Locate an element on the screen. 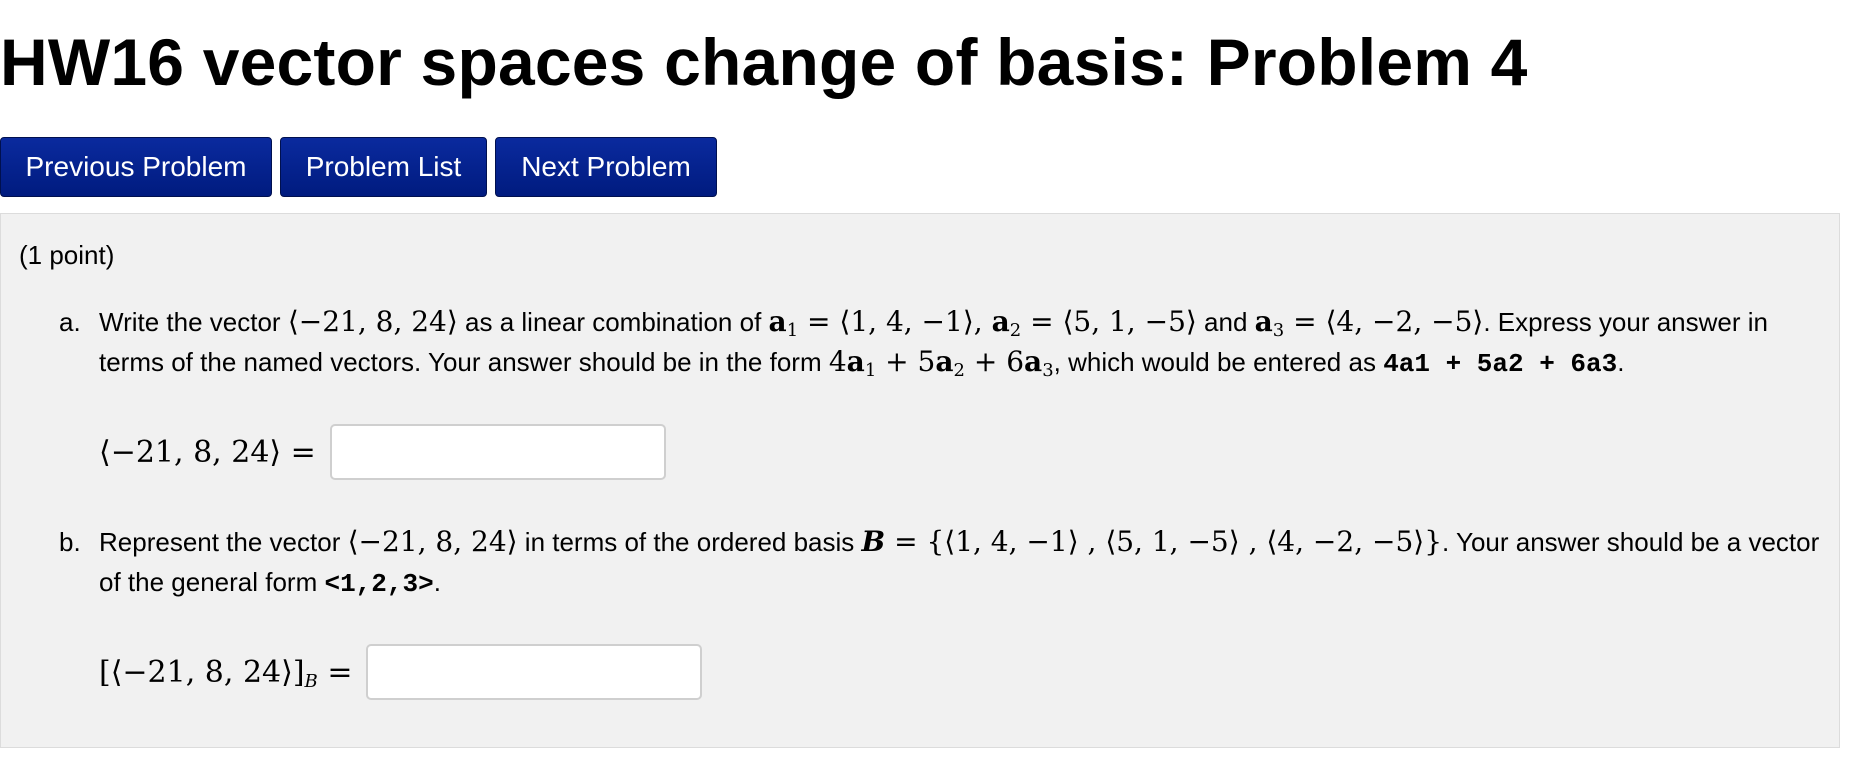  form-coef-2: + 5 is located at coordinates (906, 361).